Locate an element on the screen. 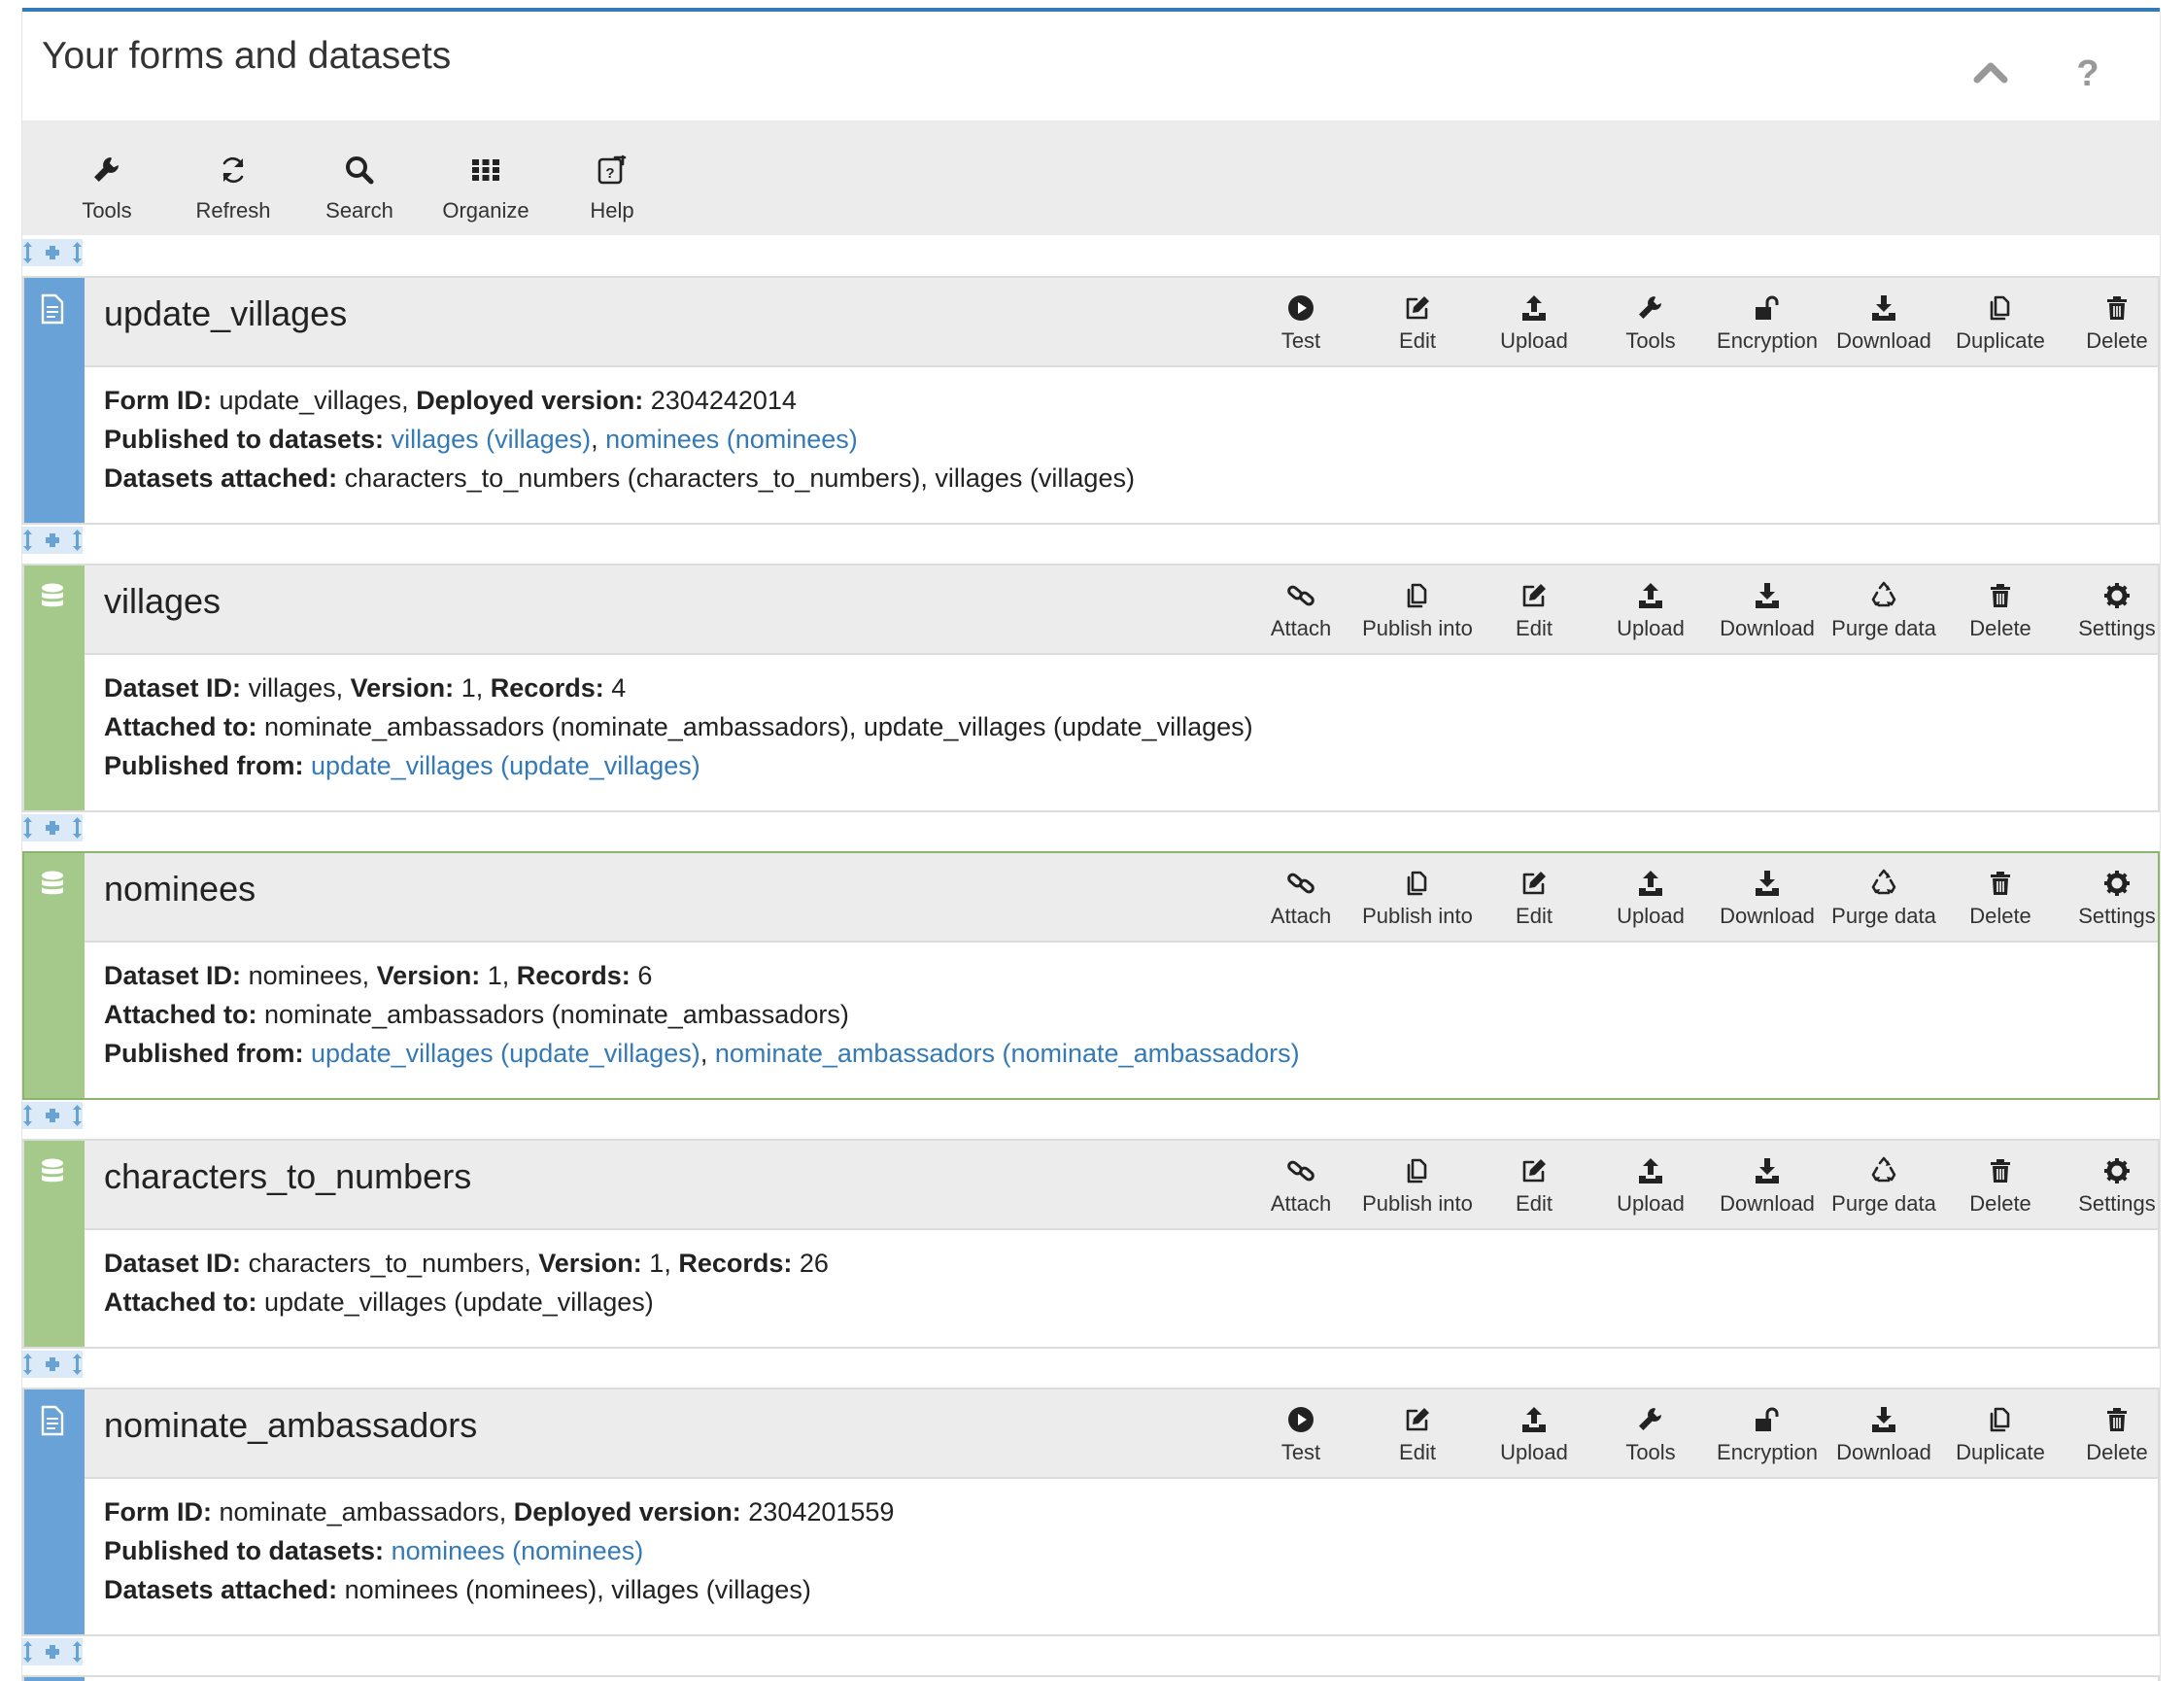 The height and width of the screenshot is (1681, 2184). duplicate-label: Duplicate is located at coordinates (2000, 340).